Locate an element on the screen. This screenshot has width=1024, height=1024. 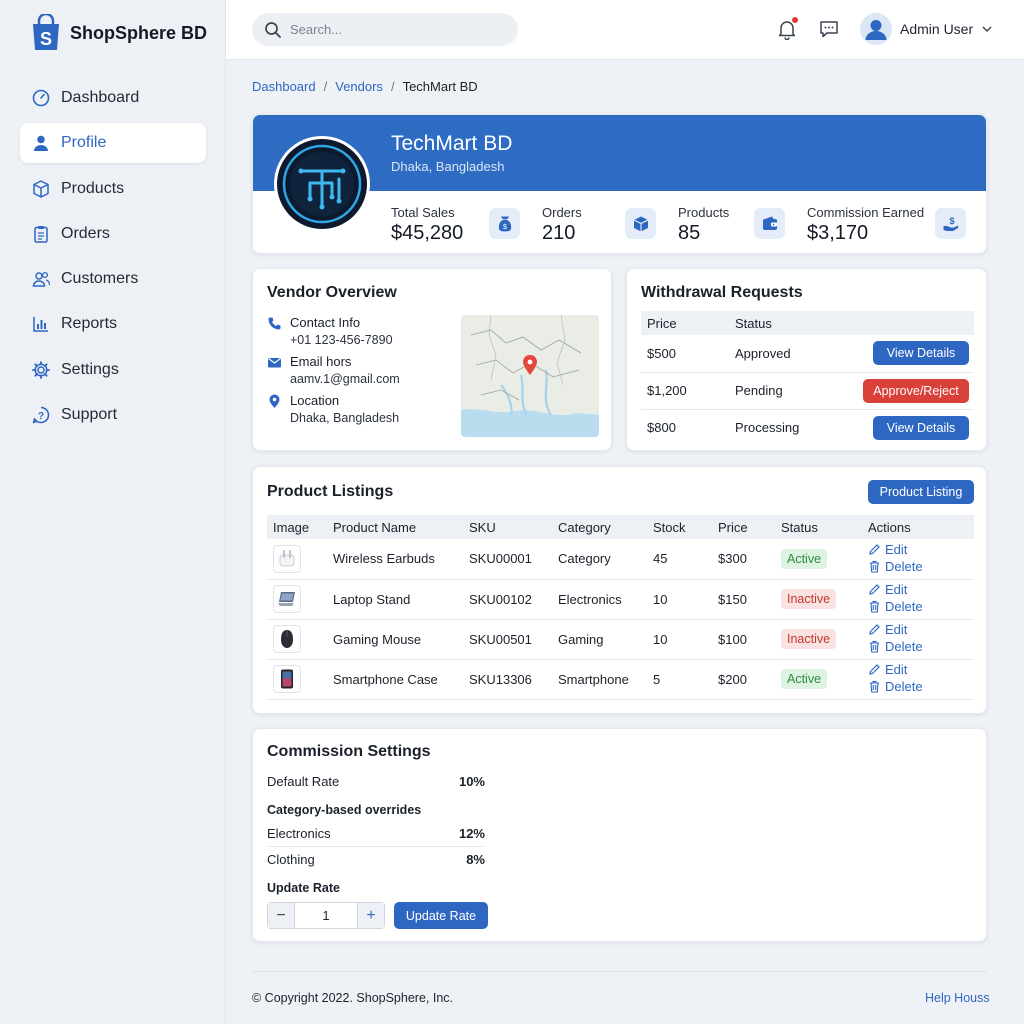
wallet-icon is located at coordinates (769, 223).